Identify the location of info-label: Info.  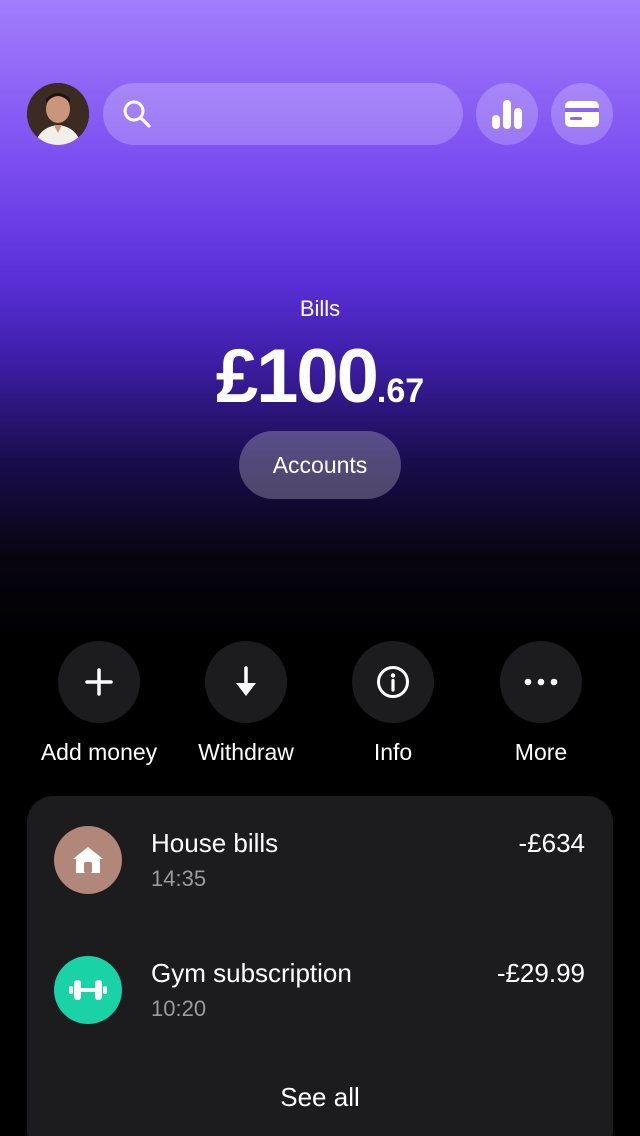
(393, 752).